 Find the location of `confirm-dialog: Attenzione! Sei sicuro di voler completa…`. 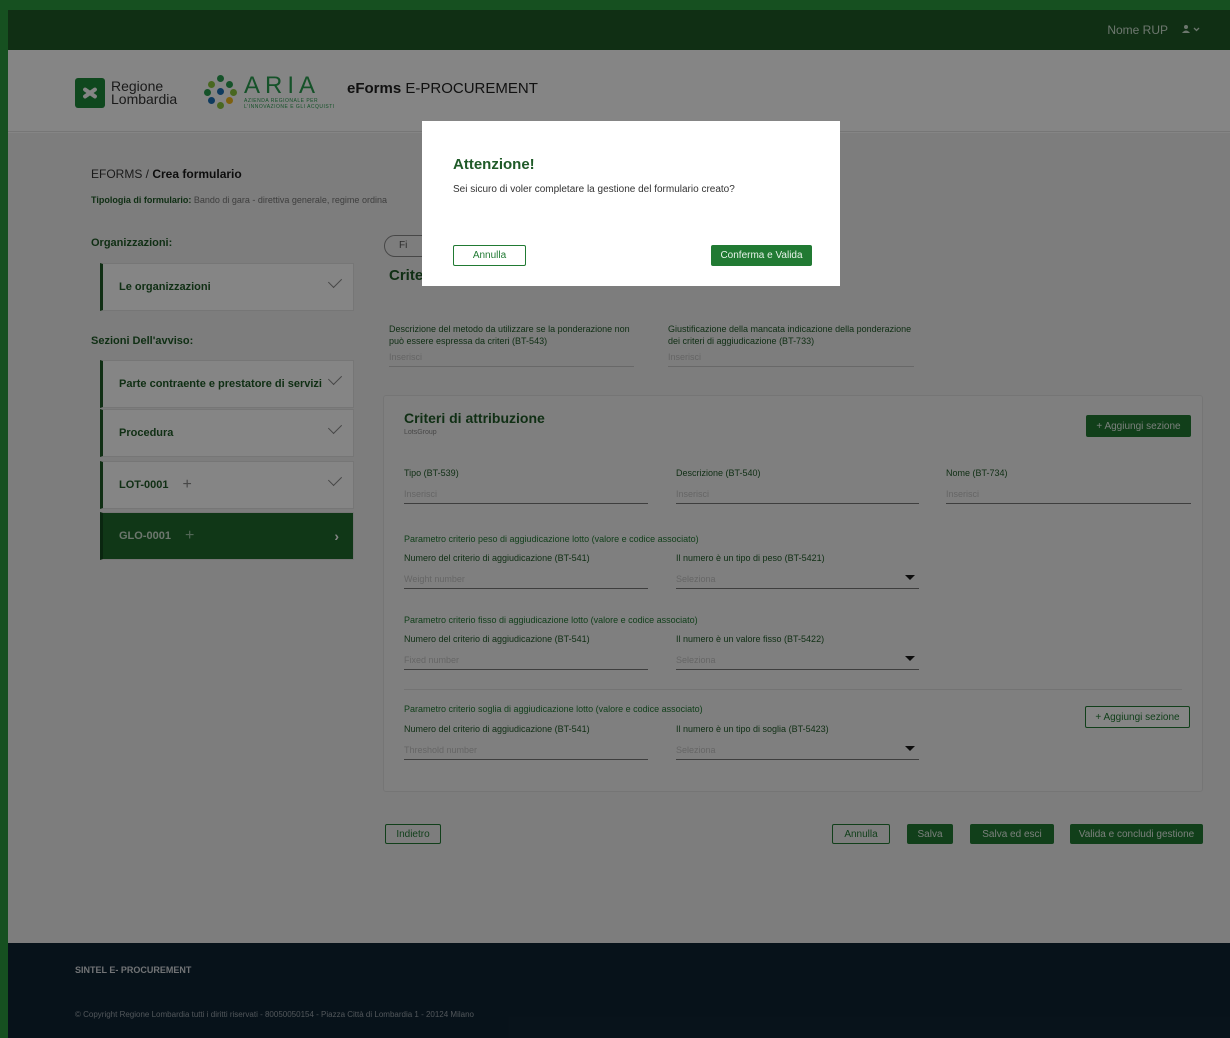

confirm-dialog: Attenzione! Sei sicuro di voler completa… is located at coordinates (631, 203).